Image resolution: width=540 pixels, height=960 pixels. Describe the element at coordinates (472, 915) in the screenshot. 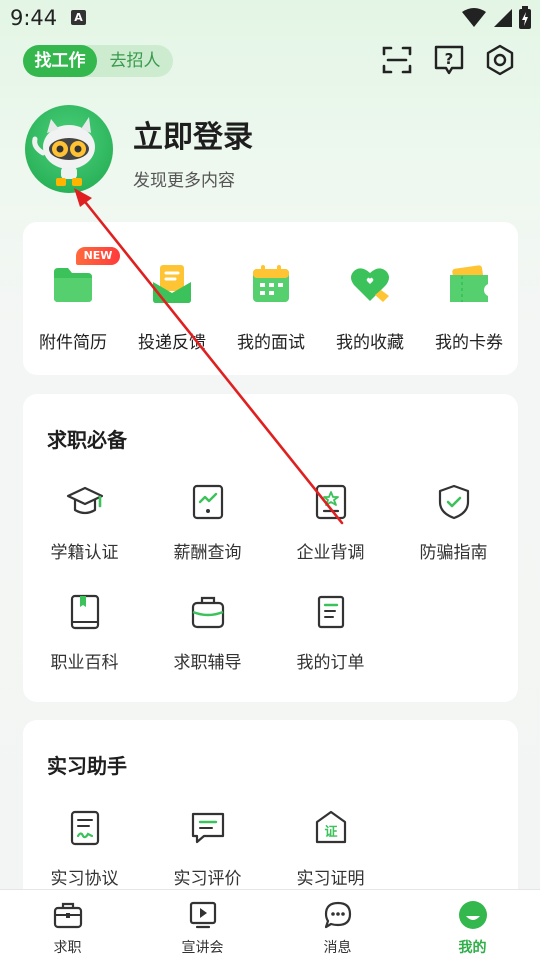

I see `profile-icon` at that location.